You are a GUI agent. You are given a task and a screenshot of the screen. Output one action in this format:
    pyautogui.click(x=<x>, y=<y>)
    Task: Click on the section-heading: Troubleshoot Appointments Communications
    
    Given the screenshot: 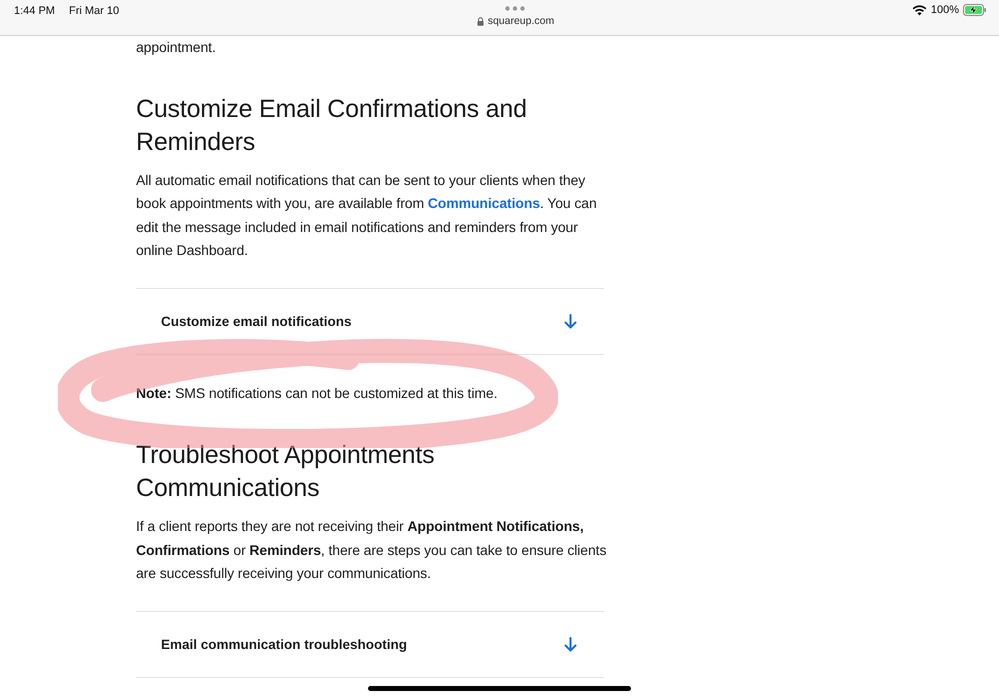 What is the action you would take?
    pyautogui.click(x=286, y=472)
    